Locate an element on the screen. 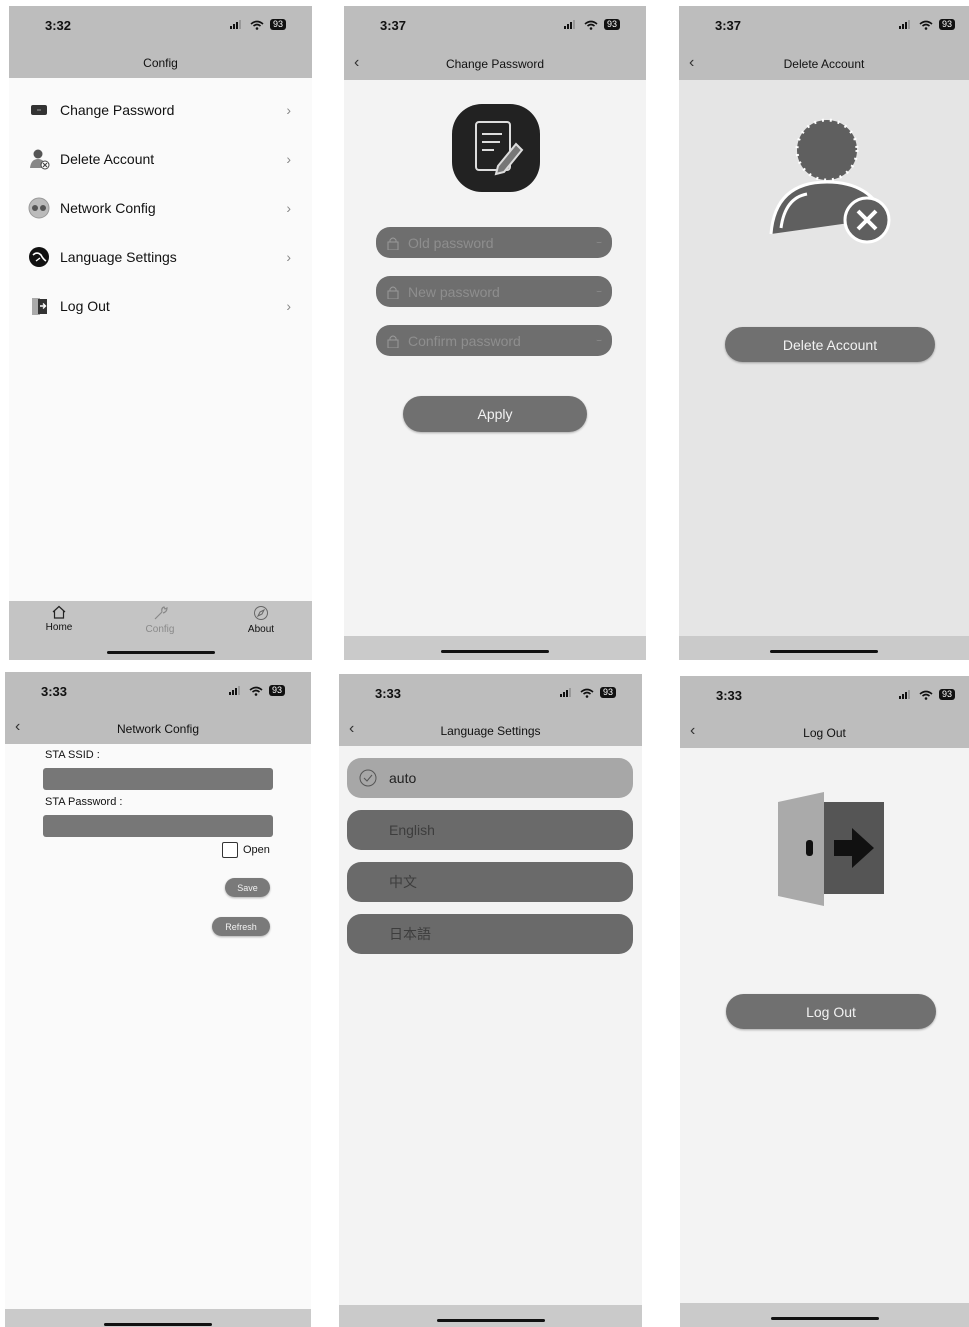 The width and height of the screenshot is (969, 1327). tab-home: Home is located at coordinates (59, 619).